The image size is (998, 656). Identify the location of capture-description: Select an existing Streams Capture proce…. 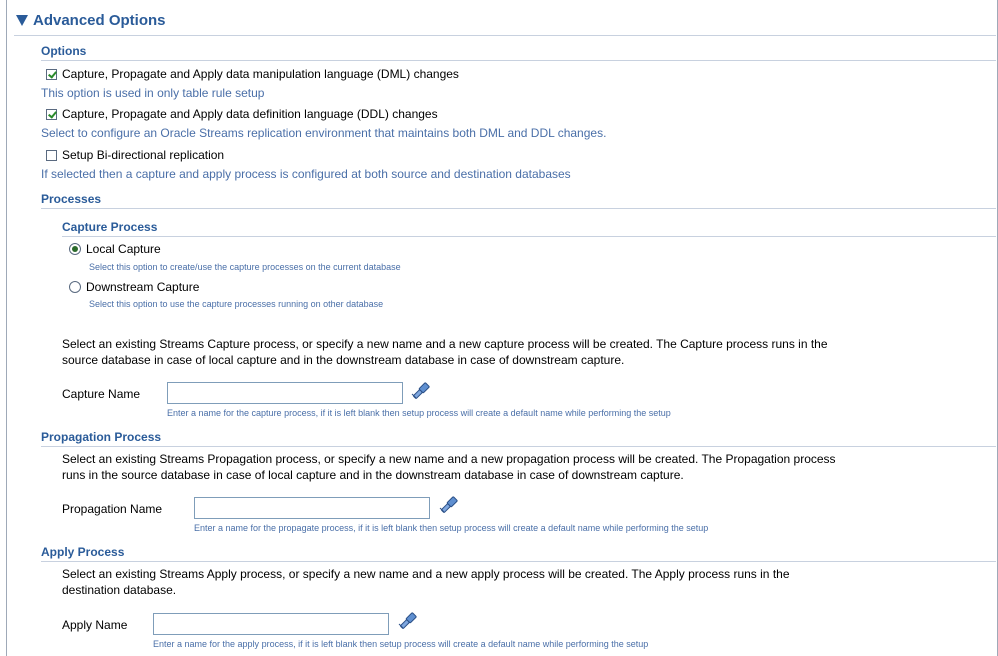
(527, 352).